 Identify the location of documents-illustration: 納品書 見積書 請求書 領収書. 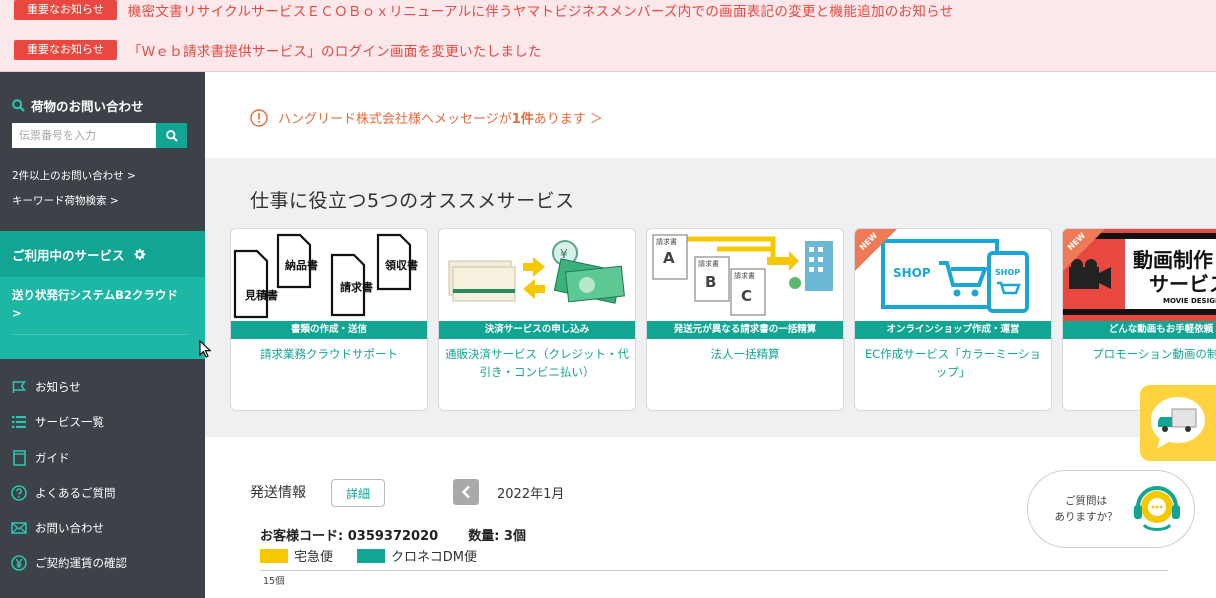
(329, 275).